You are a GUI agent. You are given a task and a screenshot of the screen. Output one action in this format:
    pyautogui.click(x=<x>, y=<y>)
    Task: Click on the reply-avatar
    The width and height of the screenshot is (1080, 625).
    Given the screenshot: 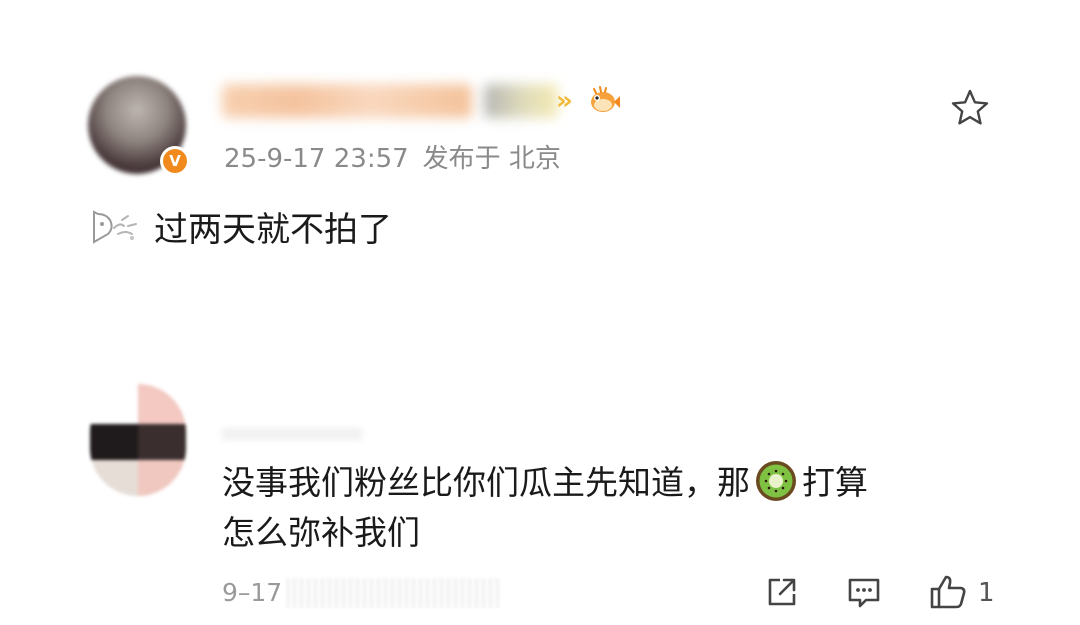 What is the action you would take?
    pyautogui.click(x=138, y=440)
    